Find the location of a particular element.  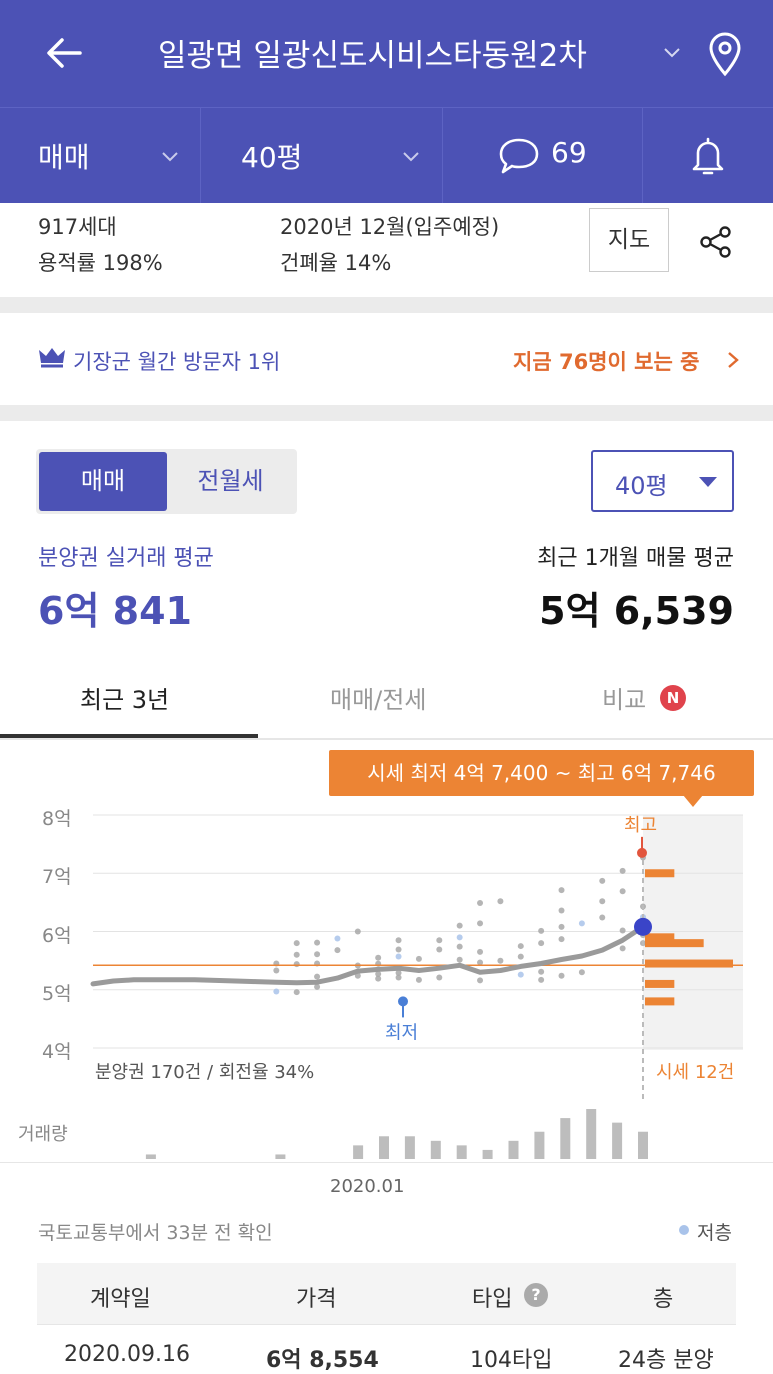

trade-segment-control: 매매 전월세 is located at coordinates (166, 481).